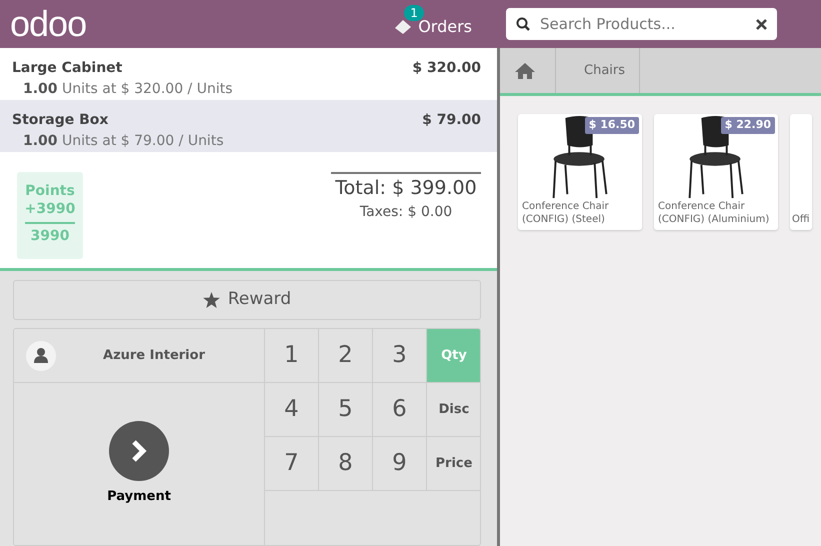 The height and width of the screenshot is (546, 821). I want to click on points-label: Points, so click(50, 191).